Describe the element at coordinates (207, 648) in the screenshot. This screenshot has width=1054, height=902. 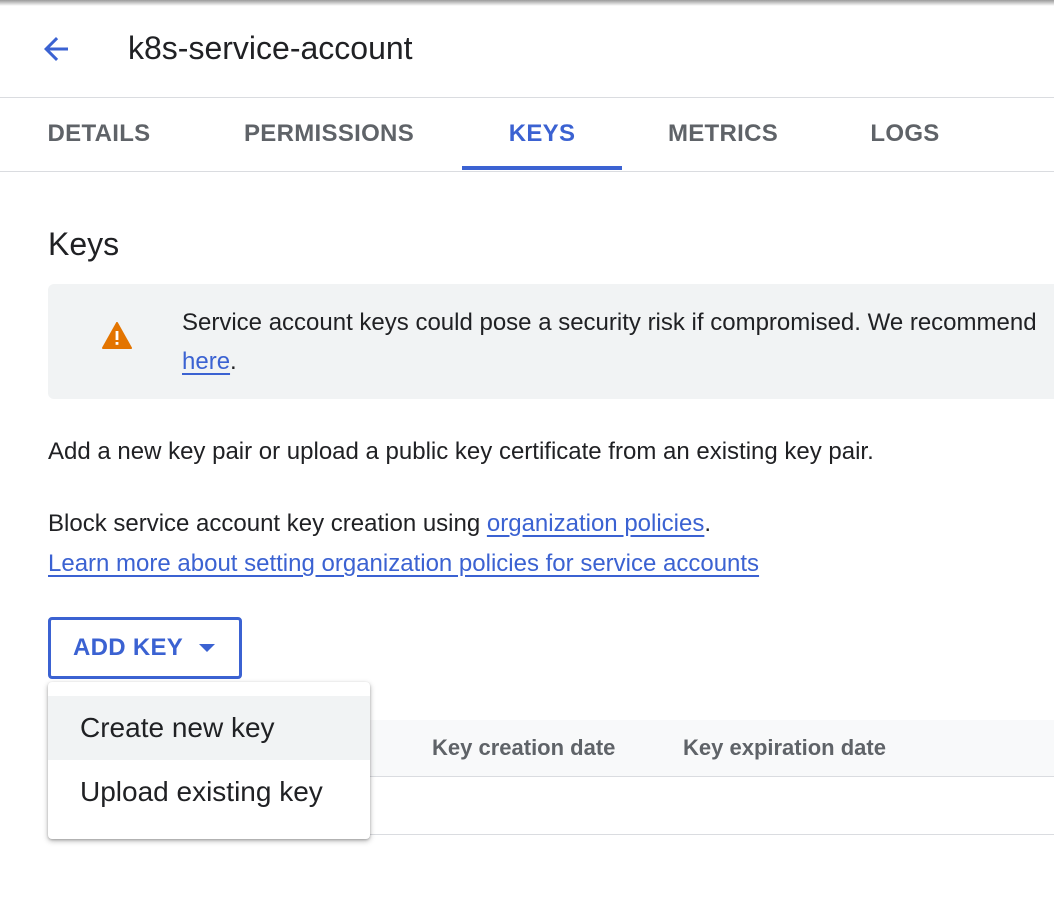
I see `chevron-down-icon` at that location.